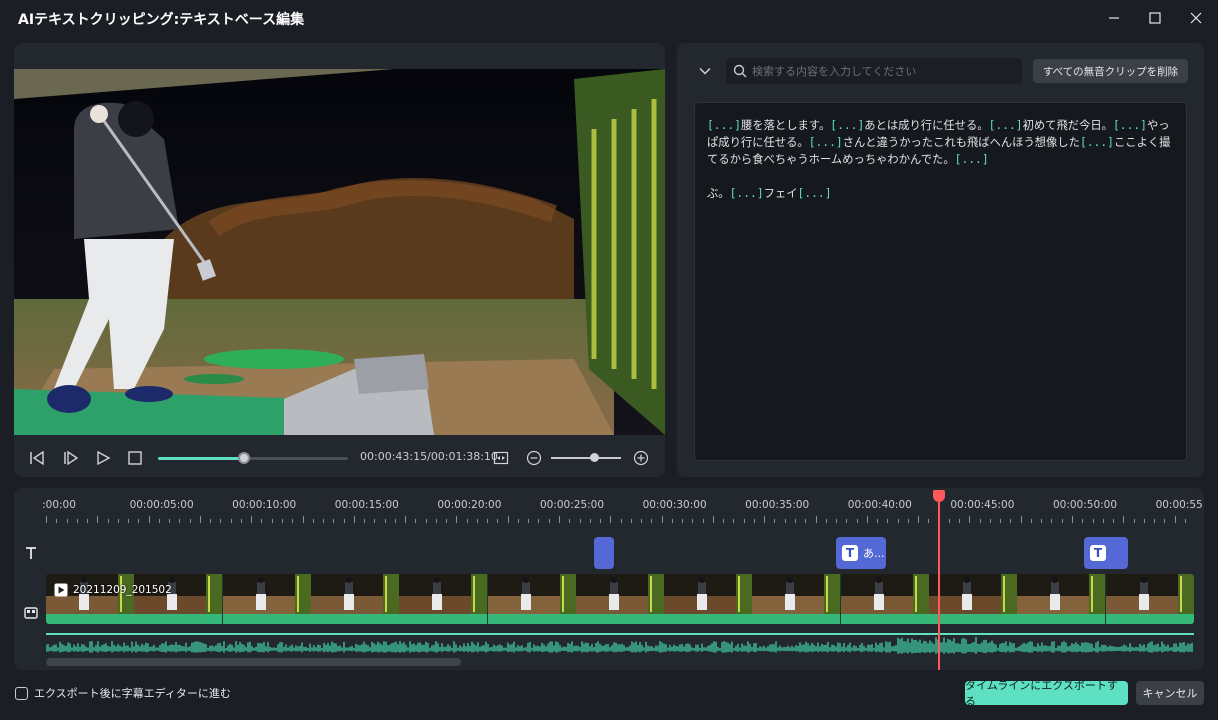  What do you see at coordinates (926, 125) in the screenshot?
I see `transcript-segment: あとは成り行に任せる。` at bounding box center [926, 125].